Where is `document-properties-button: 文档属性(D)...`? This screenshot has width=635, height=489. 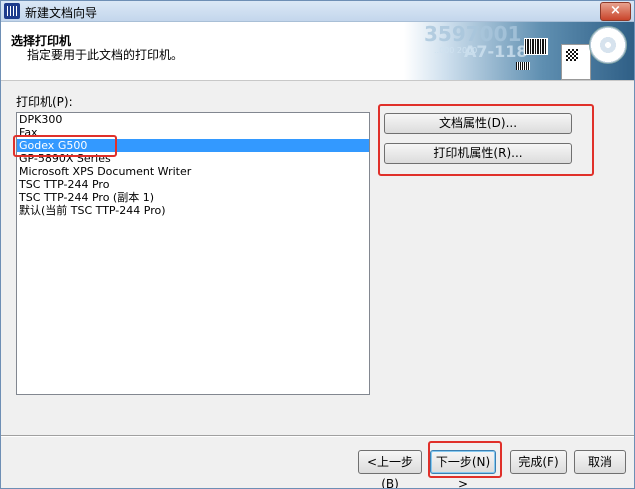 document-properties-button: 文档属性(D)... is located at coordinates (478, 123).